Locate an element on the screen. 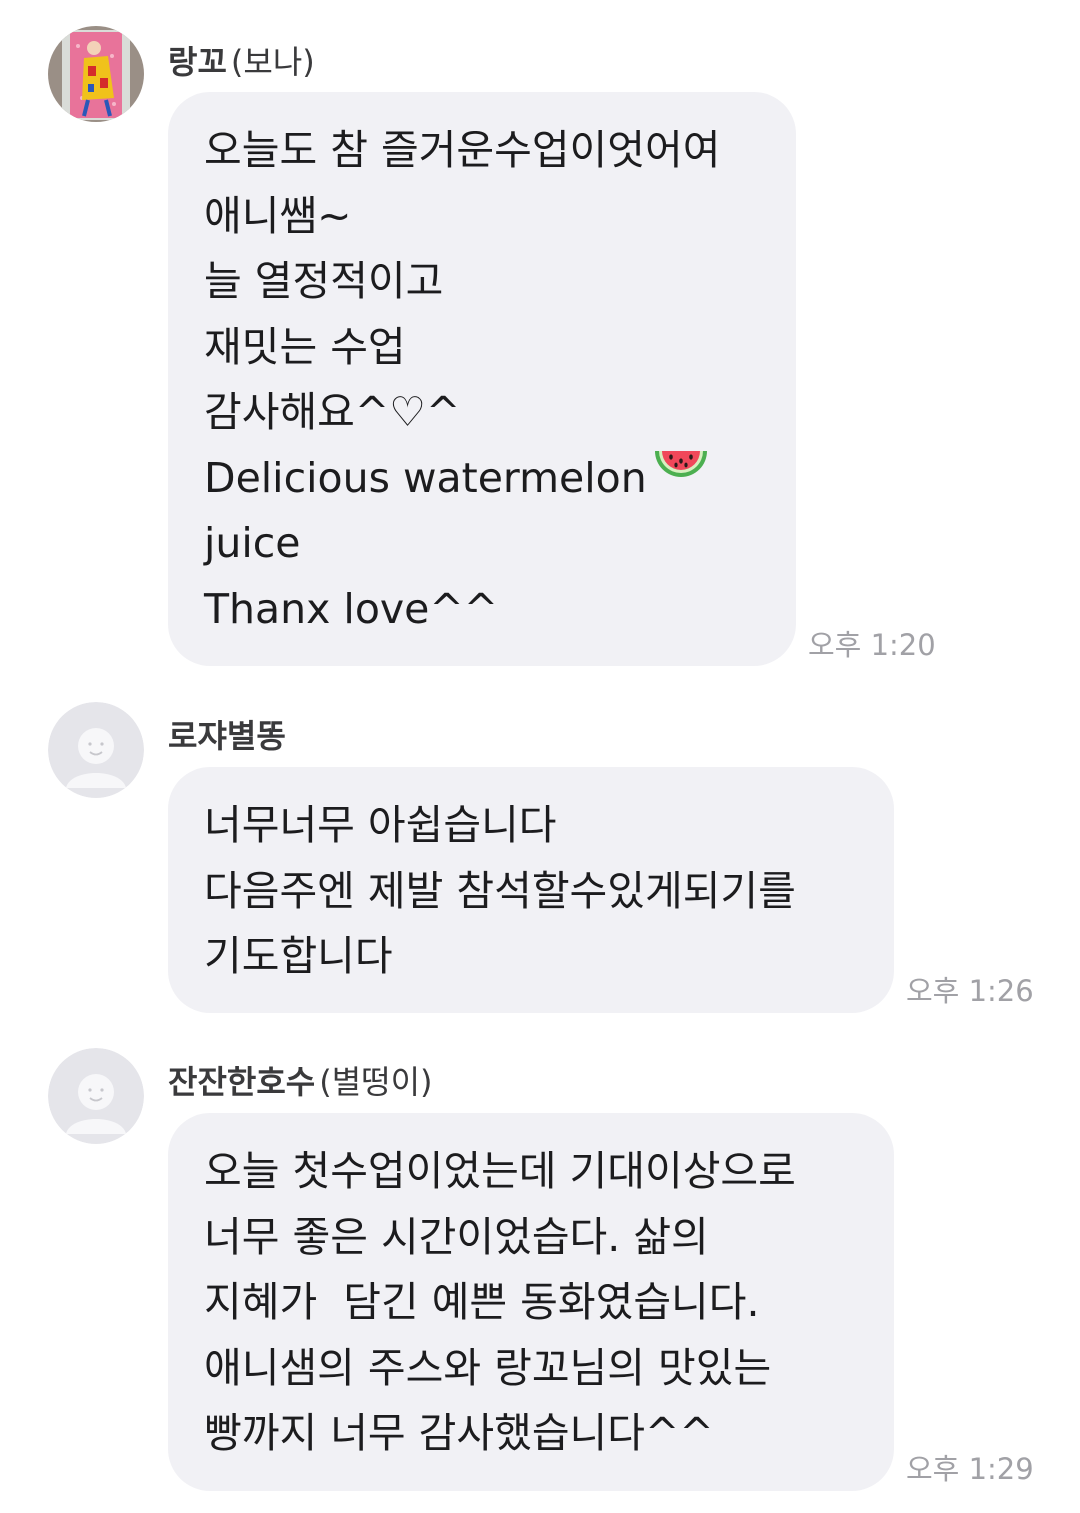 The image size is (1080, 1513). message-line: 재밋는 수업 is located at coordinates (305, 346).